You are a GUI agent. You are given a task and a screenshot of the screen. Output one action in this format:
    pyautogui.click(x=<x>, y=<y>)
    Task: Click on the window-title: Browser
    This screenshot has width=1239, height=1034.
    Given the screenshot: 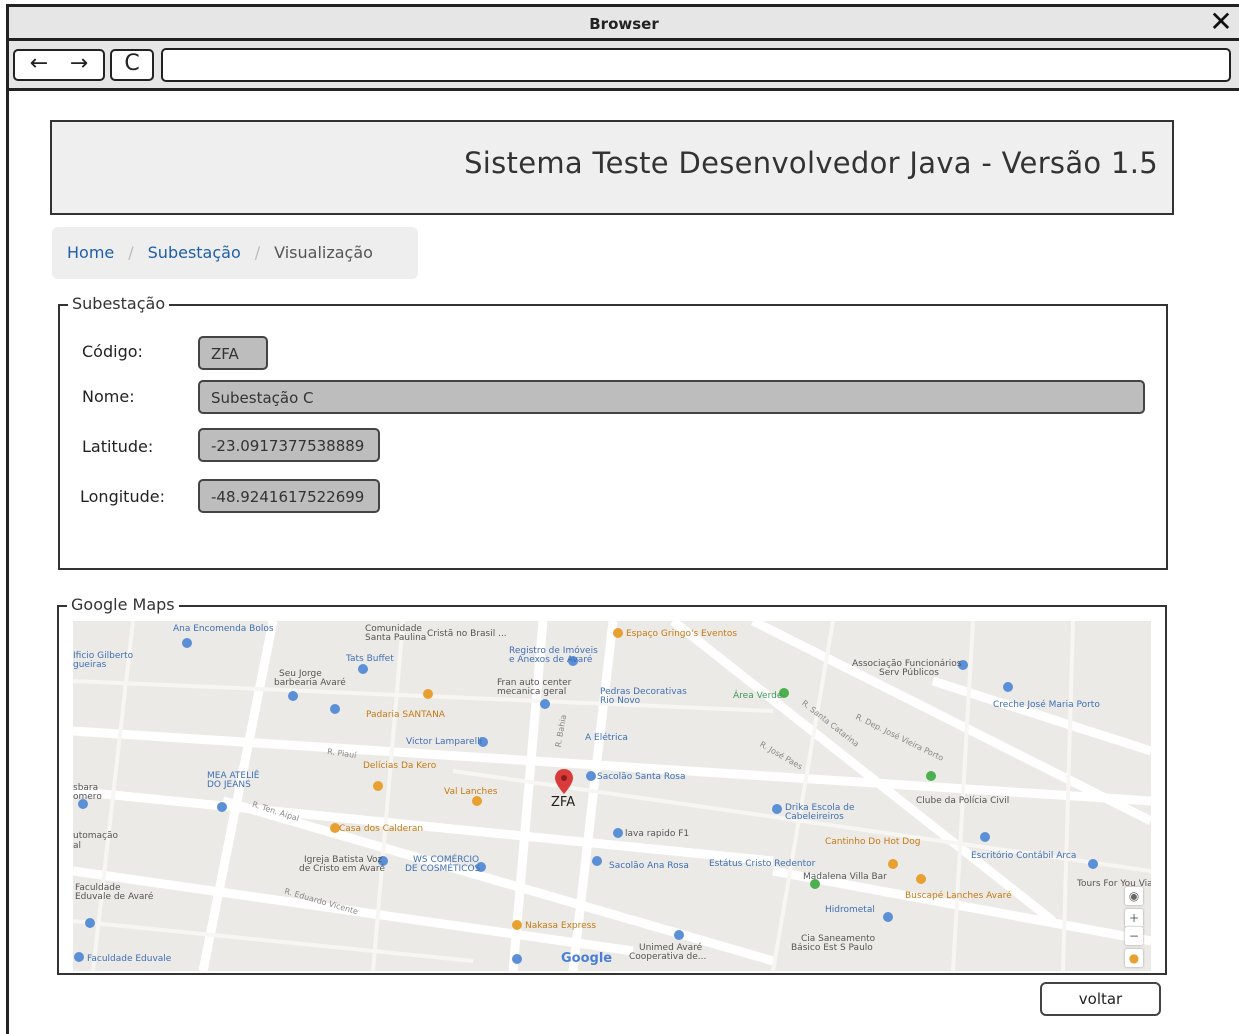 What is the action you would take?
    pyautogui.click(x=624, y=24)
    